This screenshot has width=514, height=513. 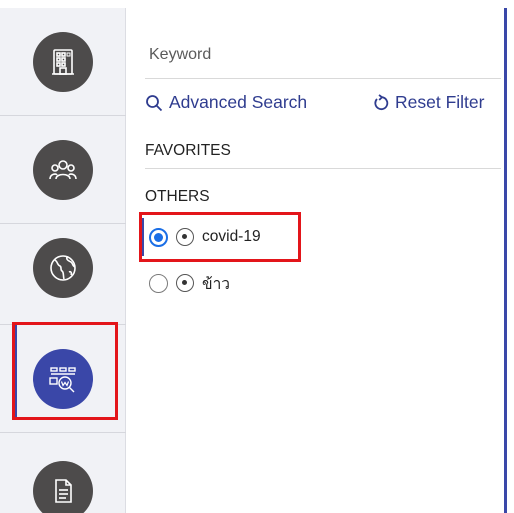 I want to click on nav-highlight-box, so click(x=65, y=371).